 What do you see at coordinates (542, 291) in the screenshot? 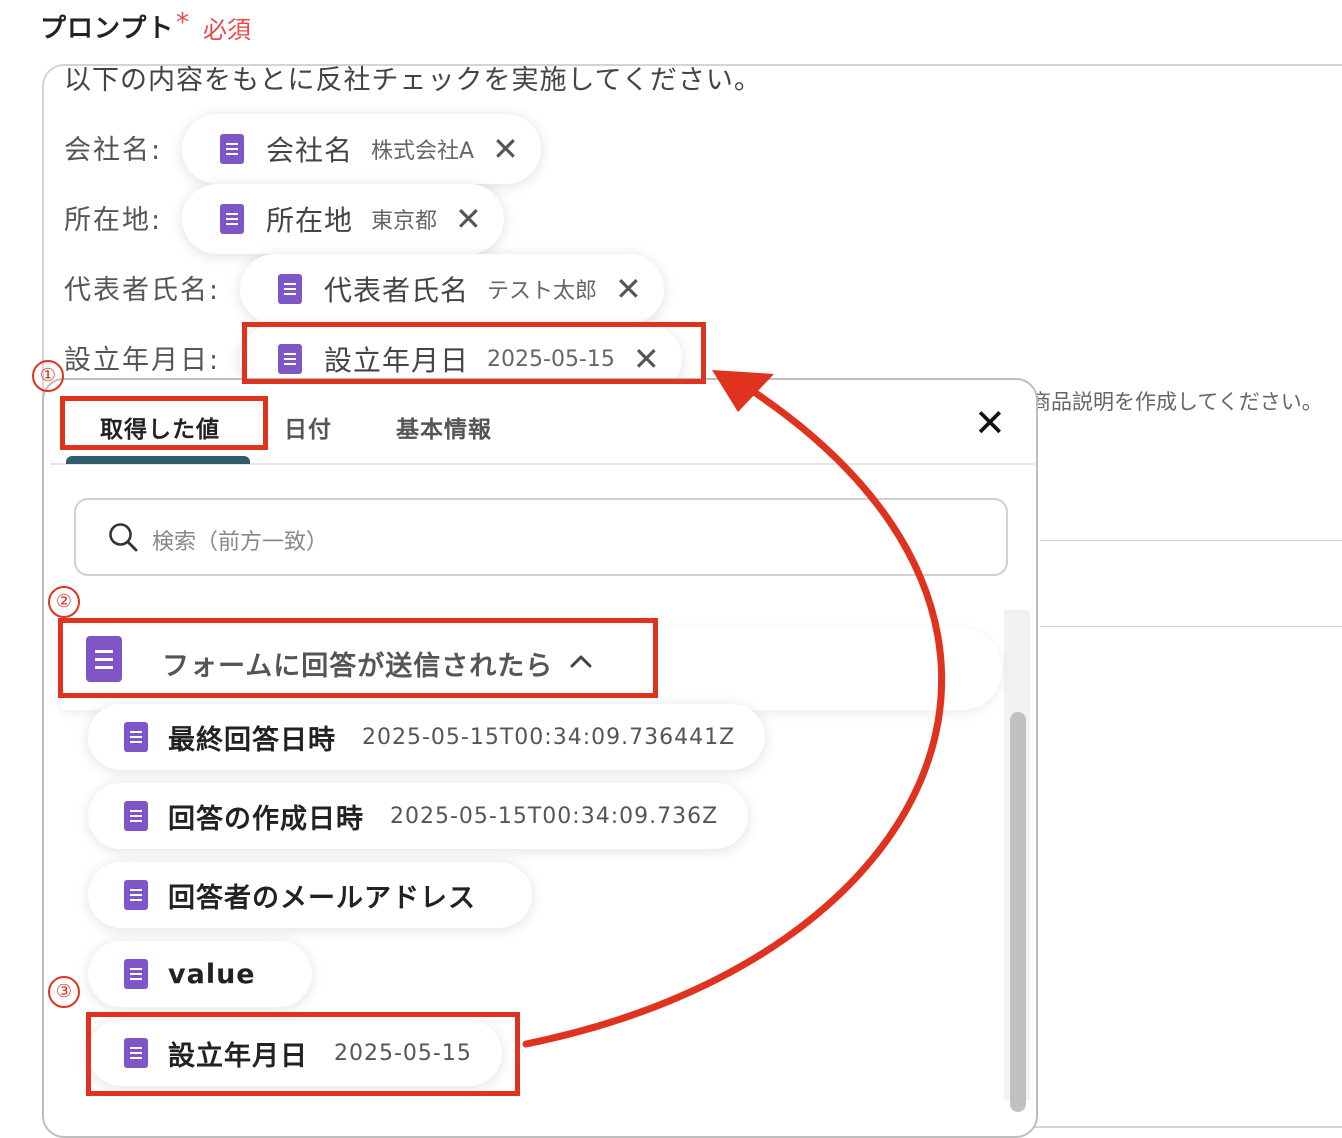
I see `chip-value: テスト太郎` at bounding box center [542, 291].